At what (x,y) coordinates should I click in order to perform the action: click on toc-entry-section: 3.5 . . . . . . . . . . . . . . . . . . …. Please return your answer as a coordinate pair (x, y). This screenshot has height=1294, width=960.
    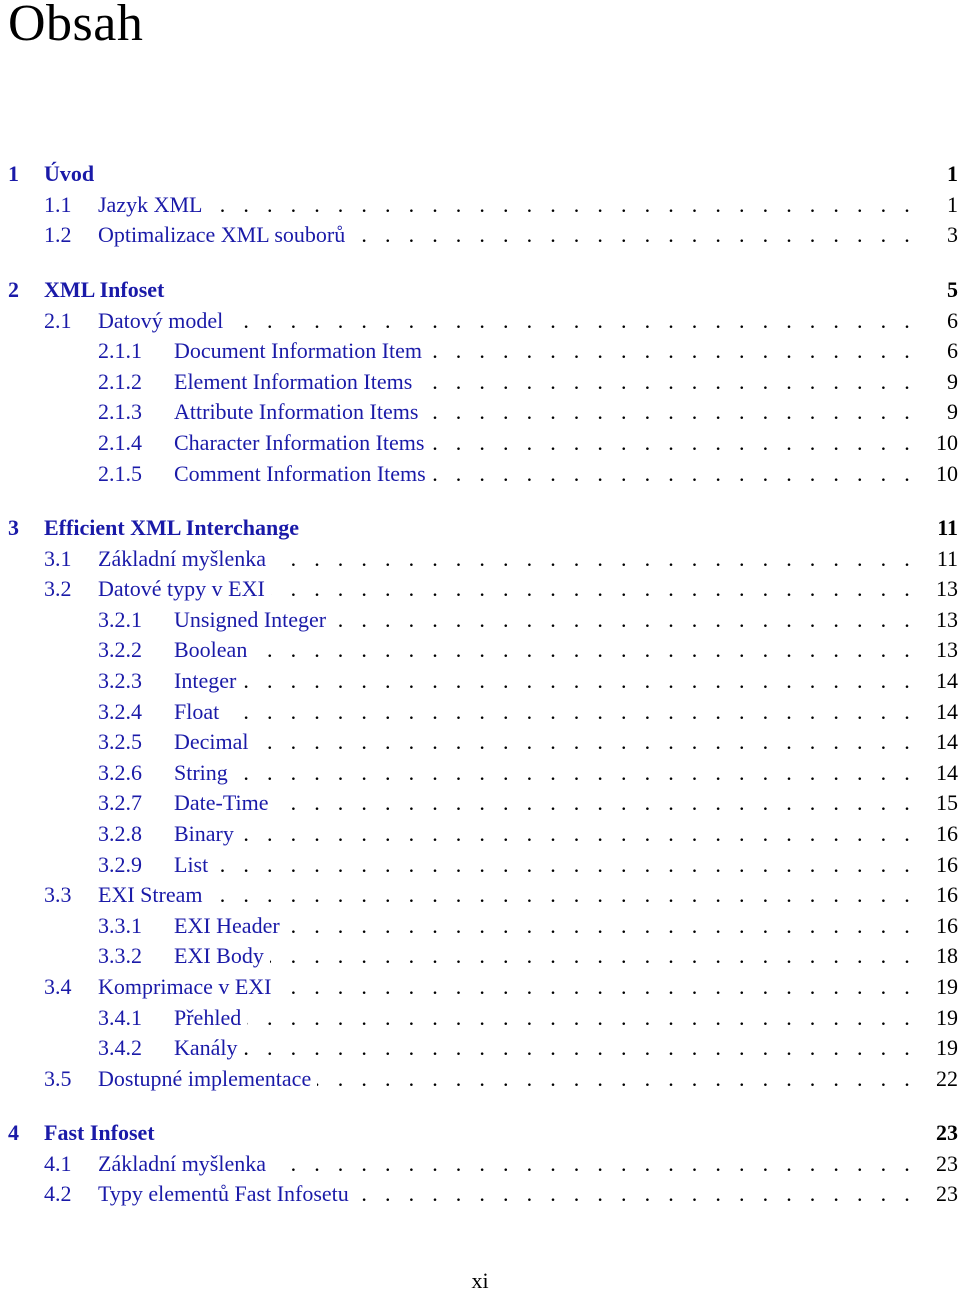
    Looking at the image, I should click on (480, 1079).